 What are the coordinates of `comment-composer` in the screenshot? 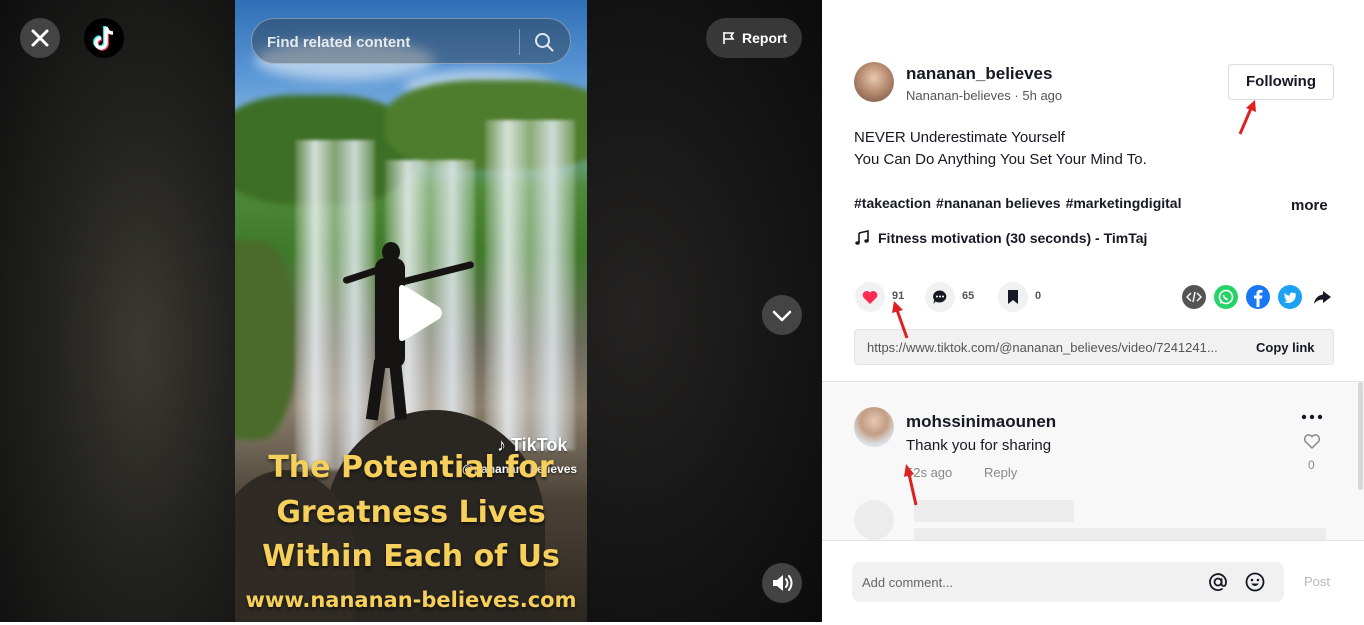 It's located at (1068, 582).